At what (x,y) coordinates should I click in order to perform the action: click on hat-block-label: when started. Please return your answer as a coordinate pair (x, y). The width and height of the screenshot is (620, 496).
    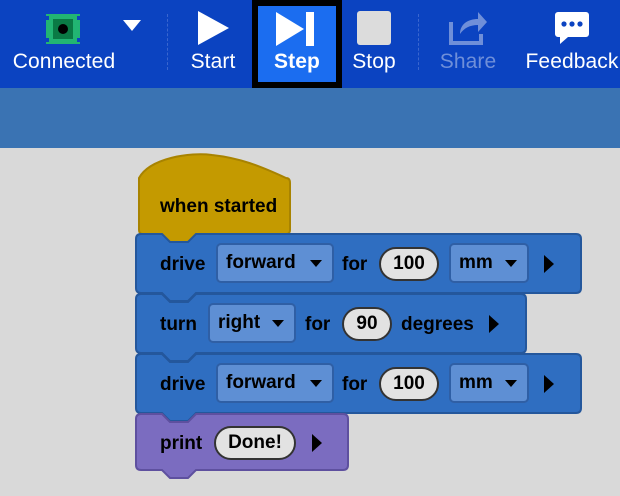
    Looking at the image, I should click on (219, 206).